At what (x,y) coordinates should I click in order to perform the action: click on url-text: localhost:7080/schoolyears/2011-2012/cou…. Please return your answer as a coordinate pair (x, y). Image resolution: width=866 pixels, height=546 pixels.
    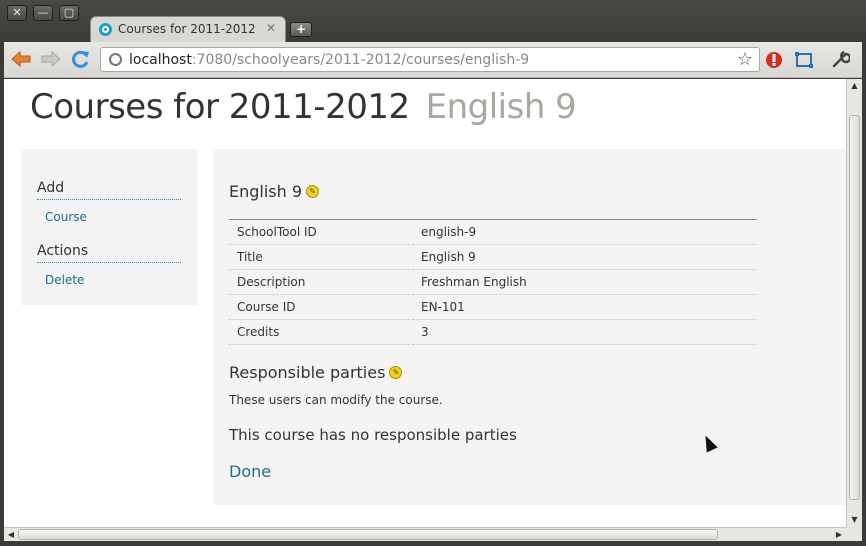
    Looking at the image, I should click on (329, 60).